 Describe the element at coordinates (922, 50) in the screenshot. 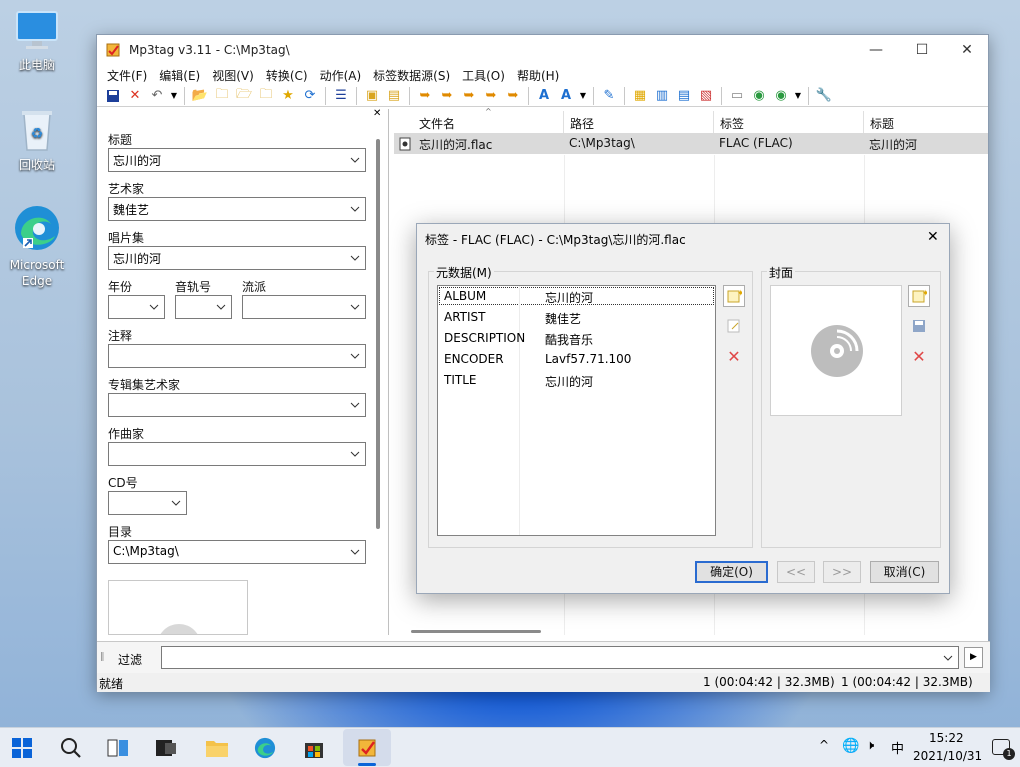

I see `maximize-button: ☐` at that location.